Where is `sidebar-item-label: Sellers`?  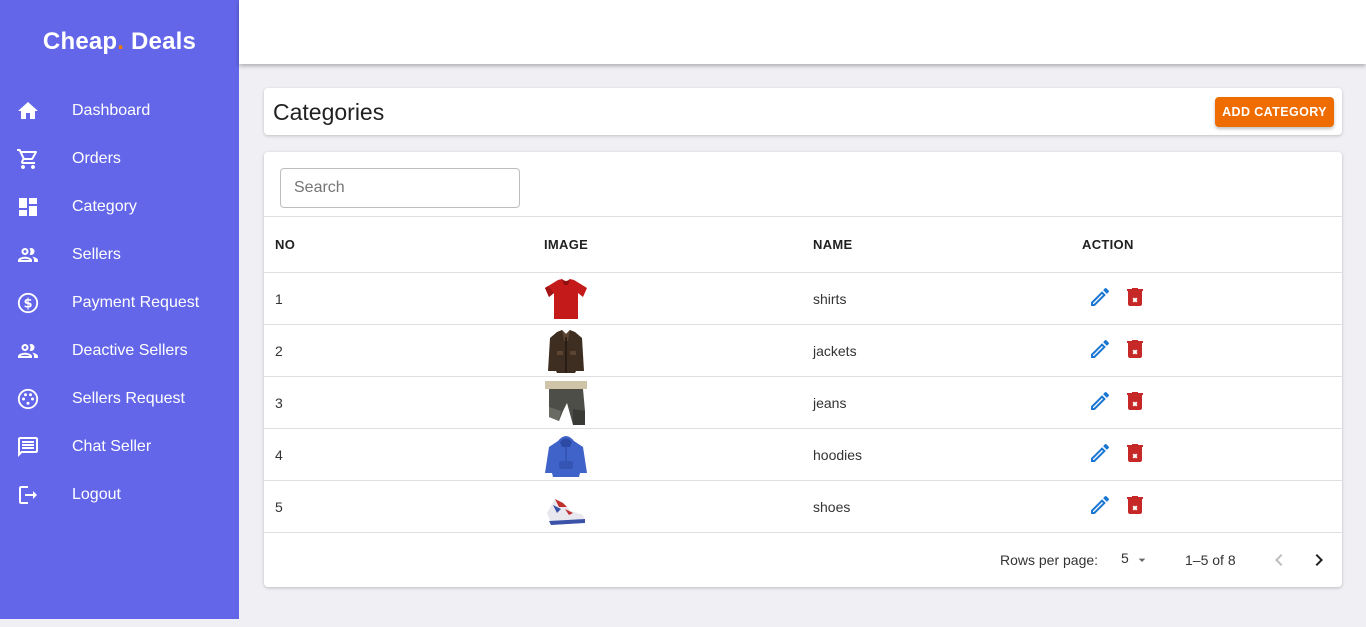 sidebar-item-label: Sellers is located at coordinates (96, 254).